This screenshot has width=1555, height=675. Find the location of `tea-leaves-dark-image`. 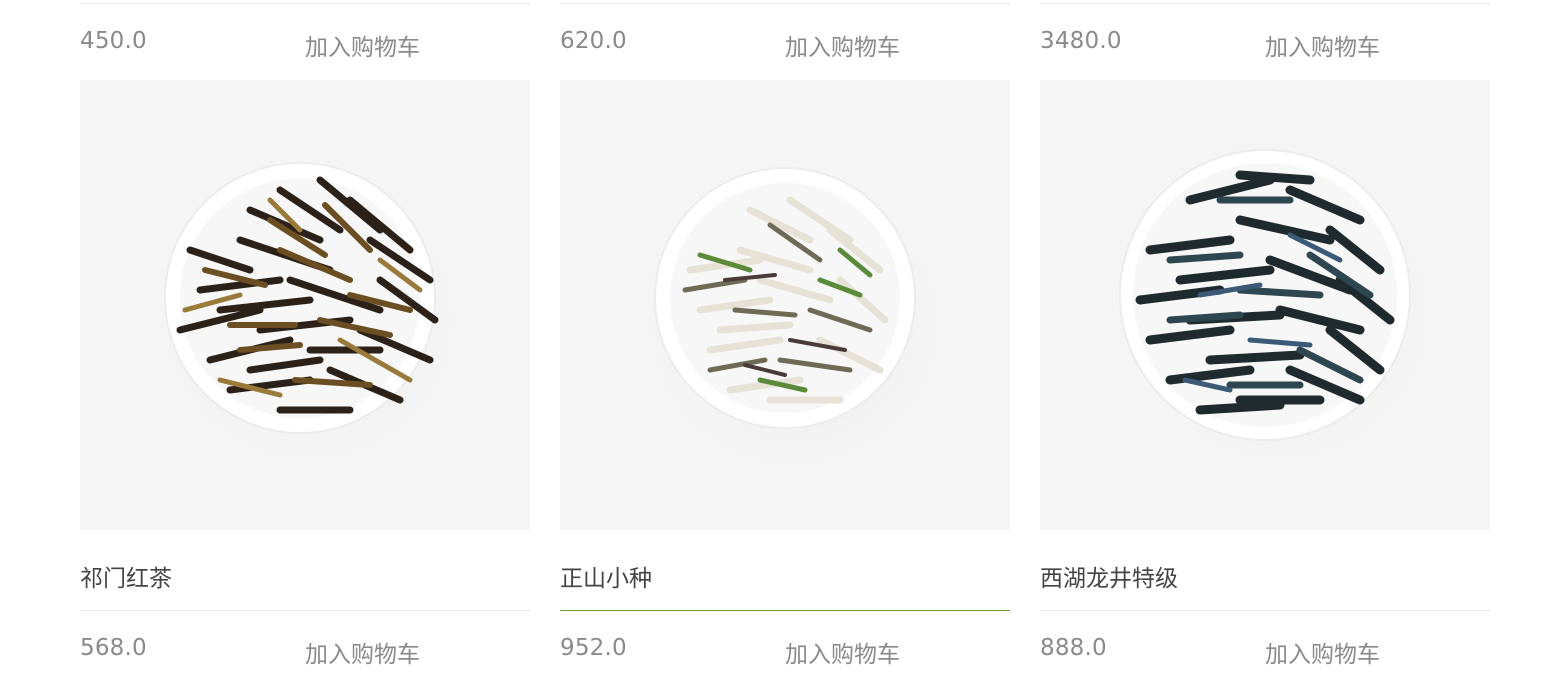

tea-leaves-dark-image is located at coordinates (1280, 312).